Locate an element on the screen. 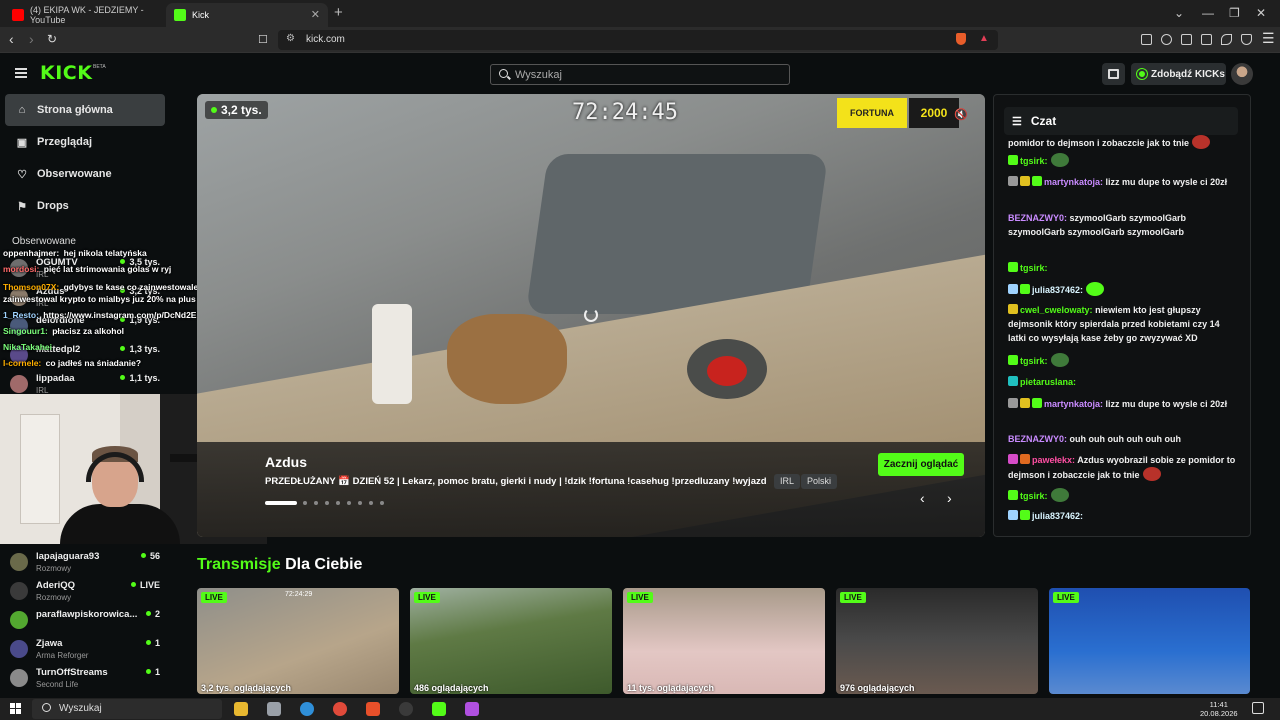 The height and width of the screenshot is (720, 1280). chrome-icon is located at coordinates (340, 709).